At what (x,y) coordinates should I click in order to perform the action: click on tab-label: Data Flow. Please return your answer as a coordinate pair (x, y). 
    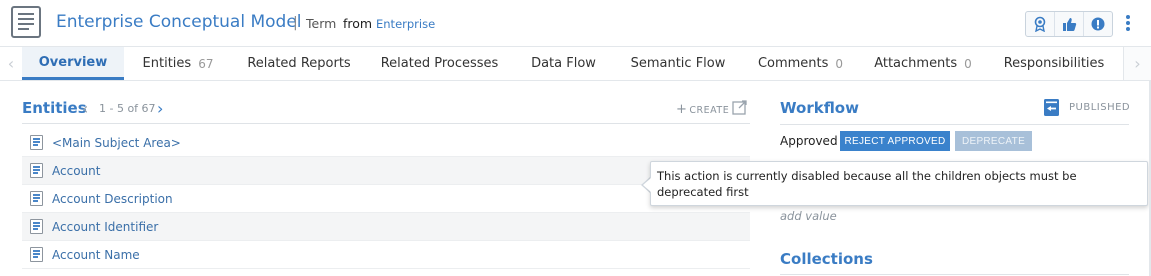
    Looking at the image, I should click on (563, 63).